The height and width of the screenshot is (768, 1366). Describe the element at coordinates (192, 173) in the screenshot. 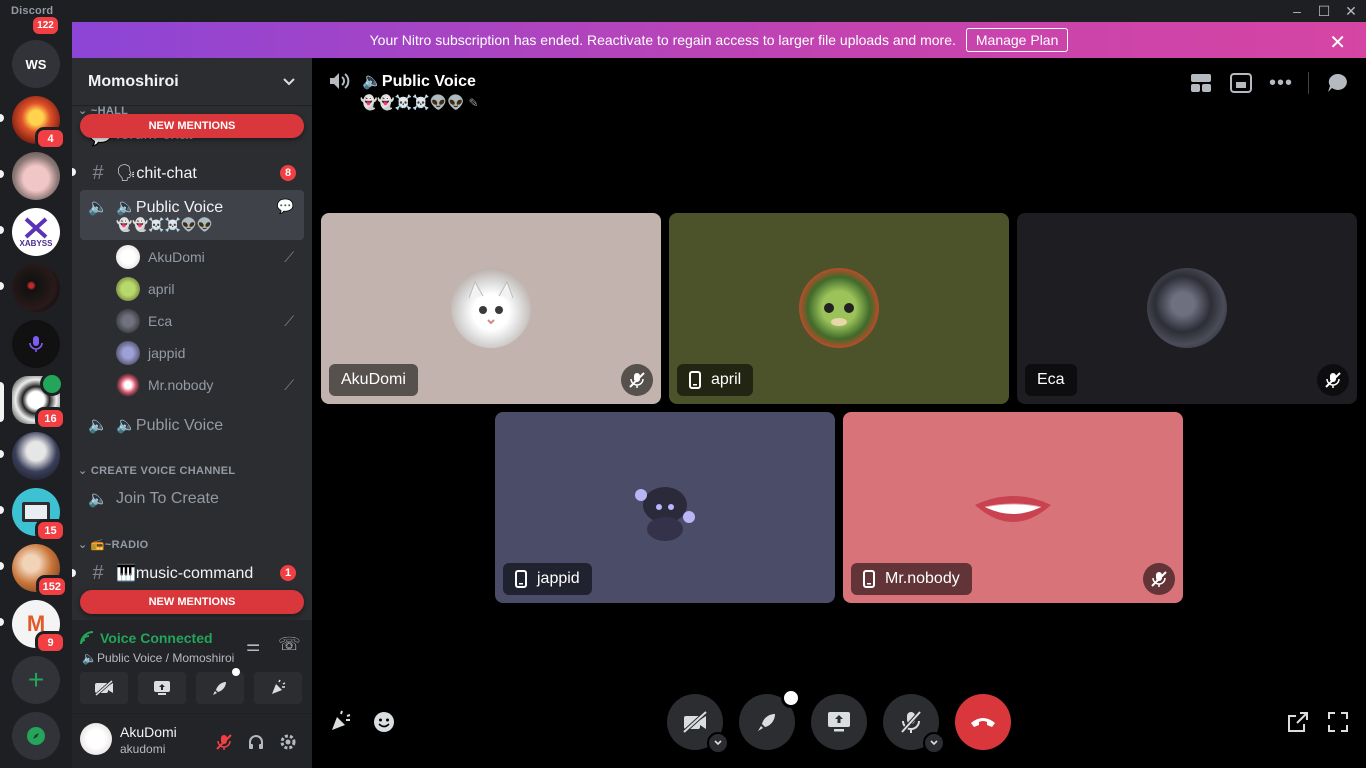

I see `channel-chit-chat: # 🗣chit-chat 8` at that location.